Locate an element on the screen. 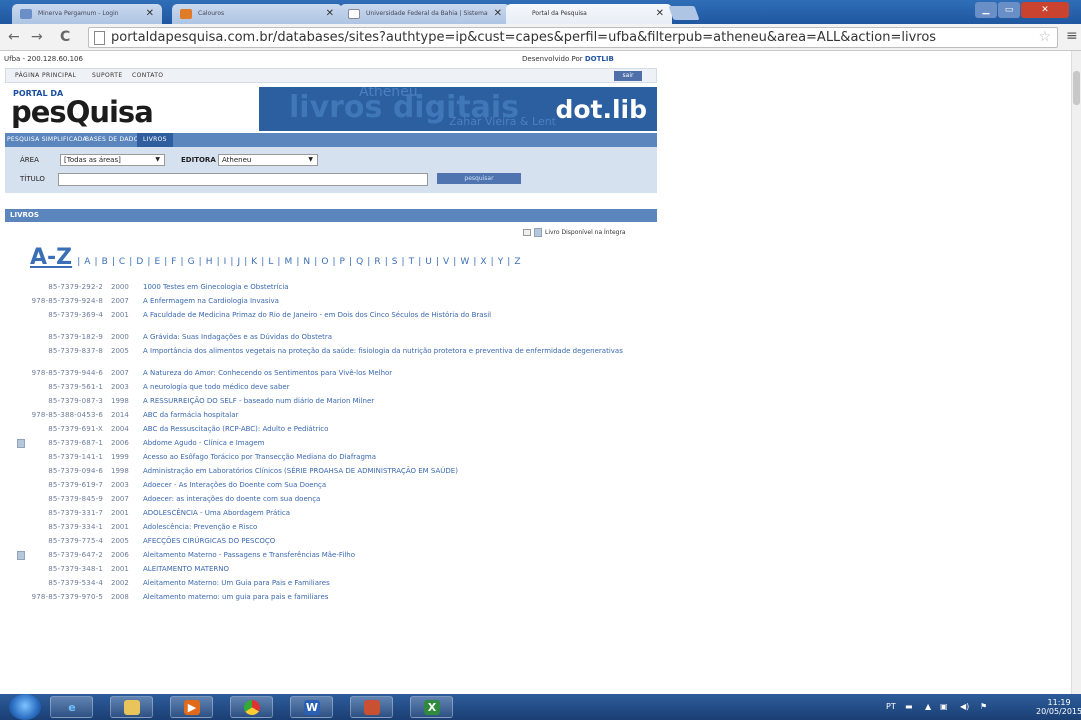  sair-button: sair is located at coordinates (628, 76).